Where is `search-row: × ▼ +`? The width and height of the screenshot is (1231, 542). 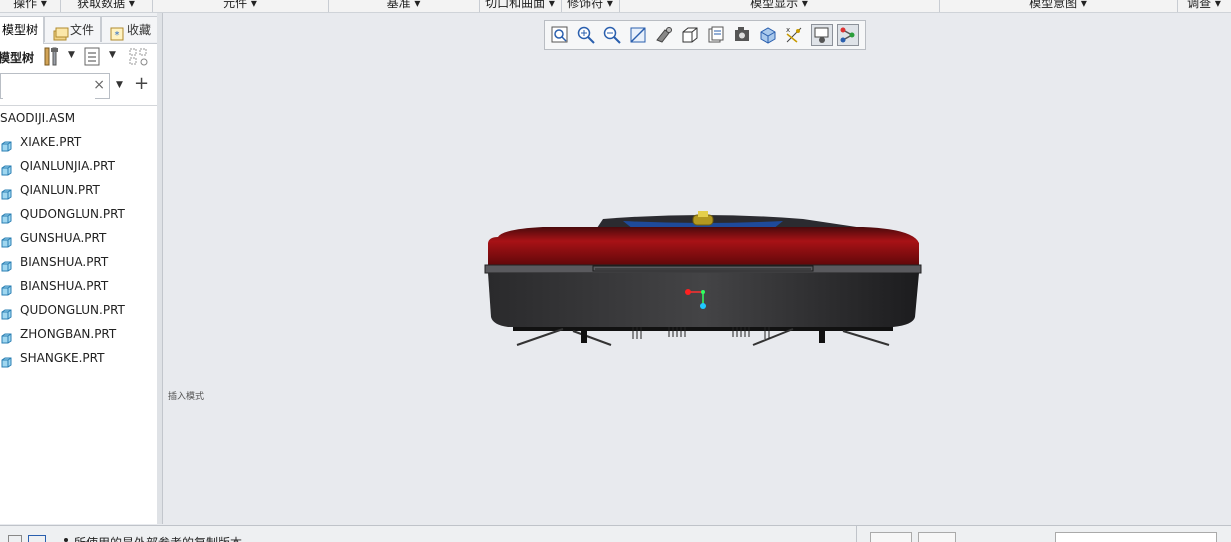
search-row: × ▼ + is located at coordinates (78, 87).